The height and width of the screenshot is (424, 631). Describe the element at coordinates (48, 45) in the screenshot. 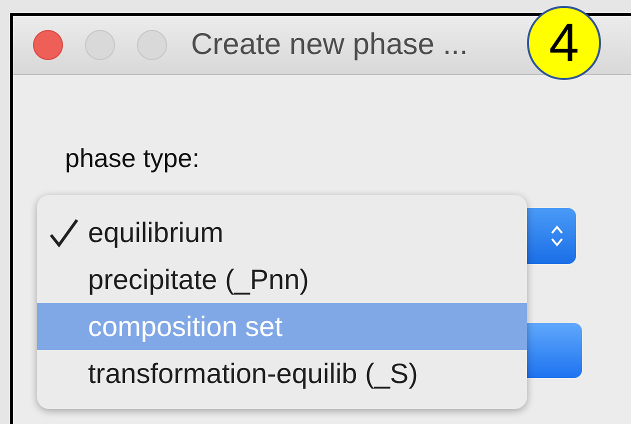

I see `close-button` at that location.